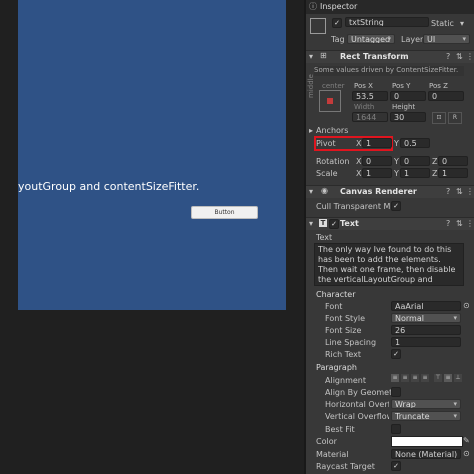 The height and width of the screenshot is (474, 474). What do you see at coordinates (426, 342) in the screenshot?
I see `line-spacing-field: 1` at bounding box center [426, 342].